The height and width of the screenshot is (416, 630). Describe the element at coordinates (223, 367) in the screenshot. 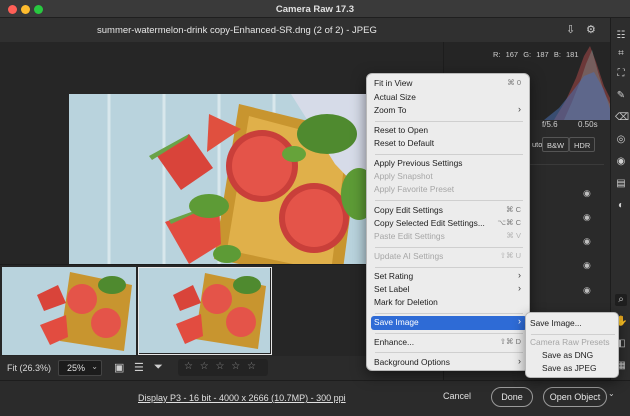

I see `star-rating: ☆ ☆ ☆ ☆ ☆` at that location.